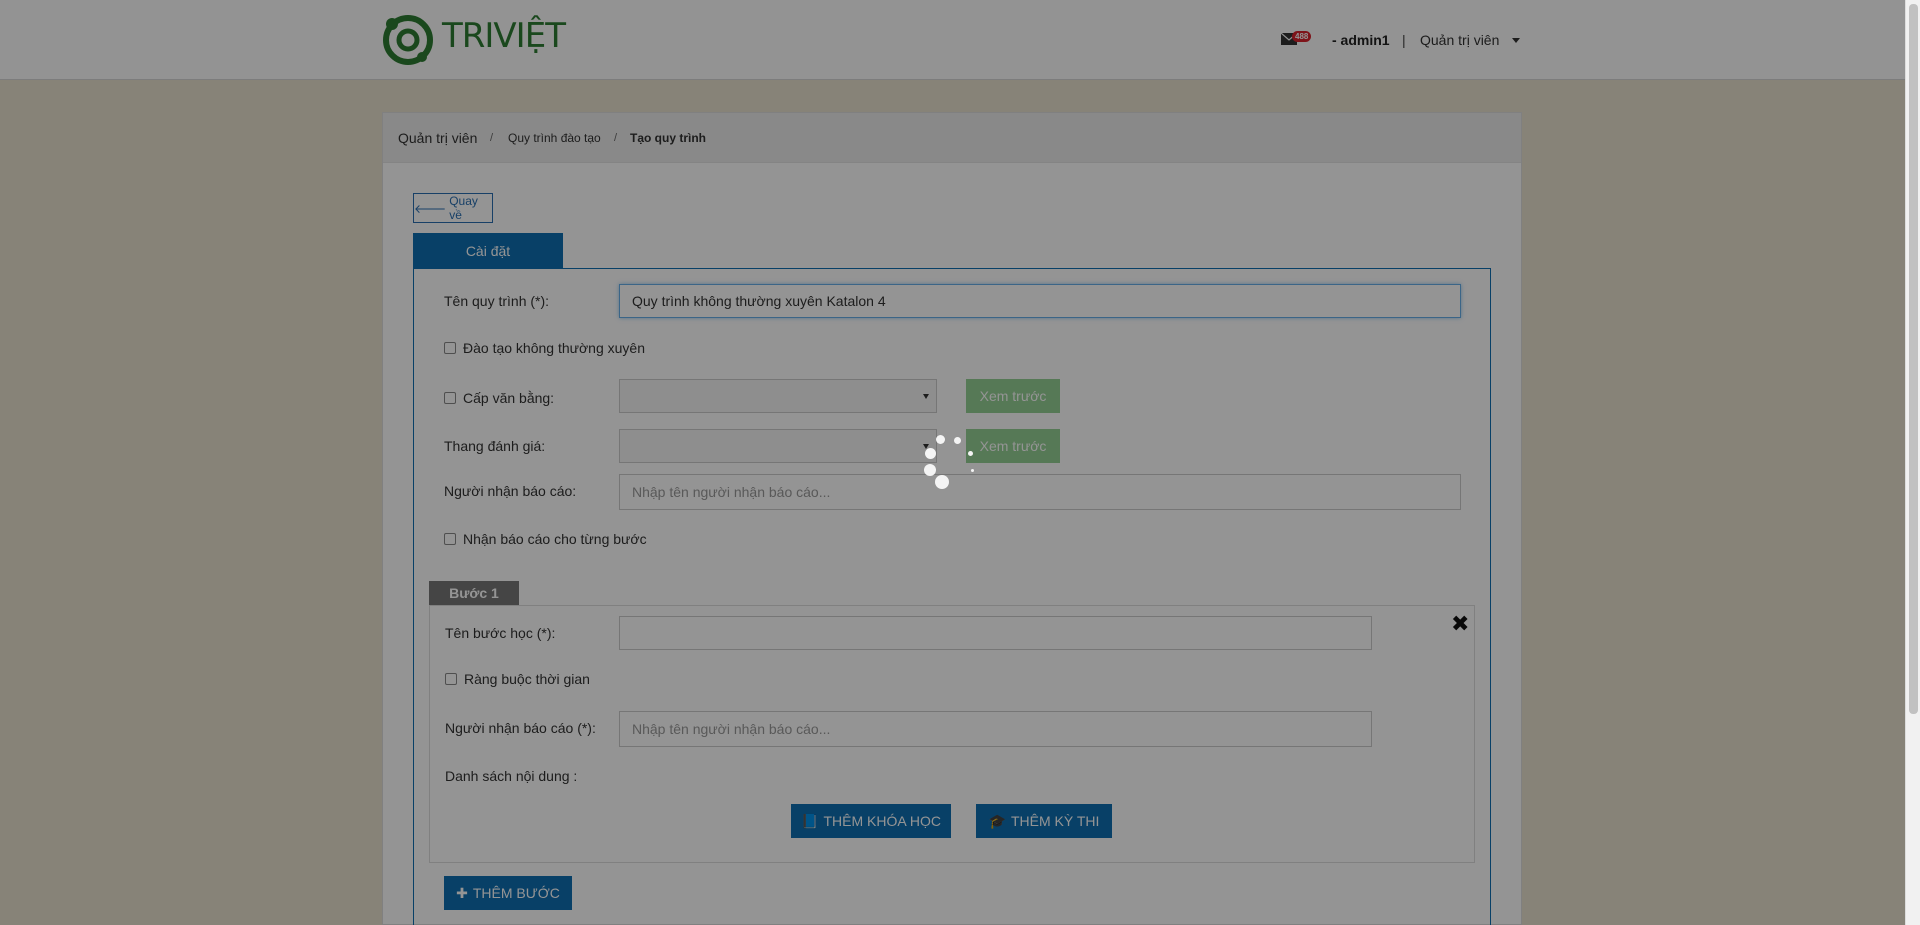  Describe the element at coordinates (1913, 359) in the screenshot. I see `scrollbar-thumb` at that location.